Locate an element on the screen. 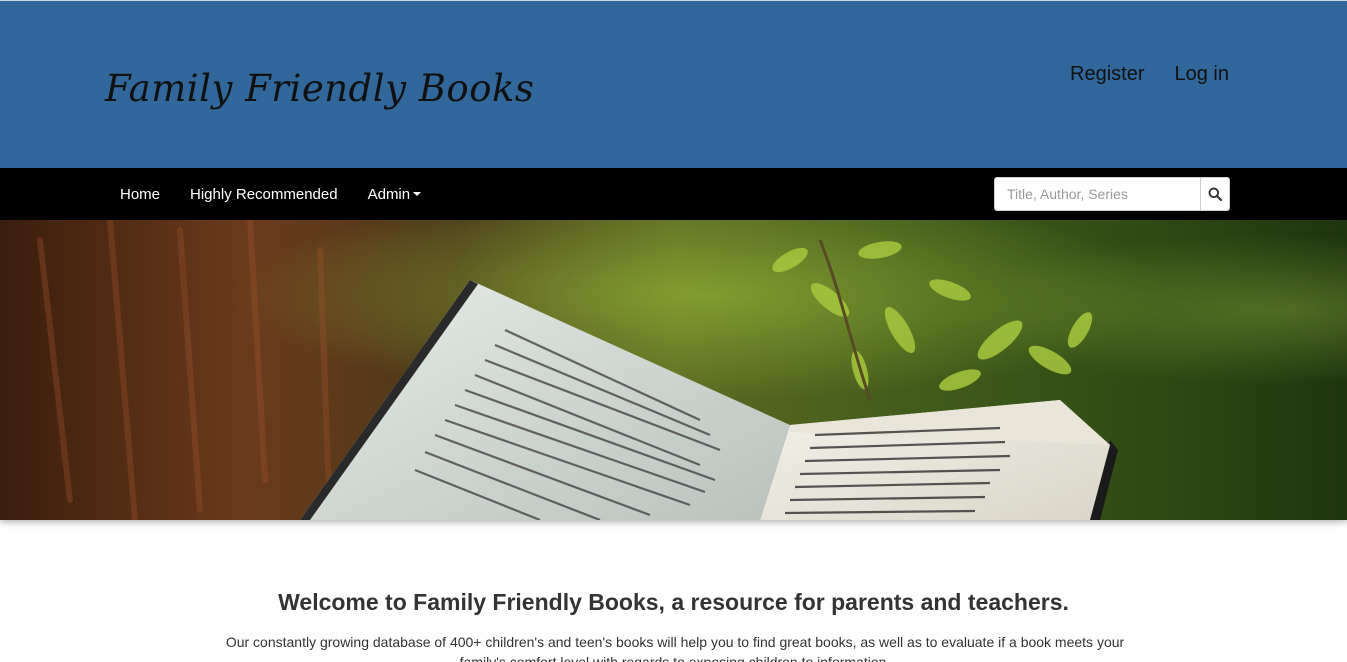  search-input is located at coordinates (1097, 194).